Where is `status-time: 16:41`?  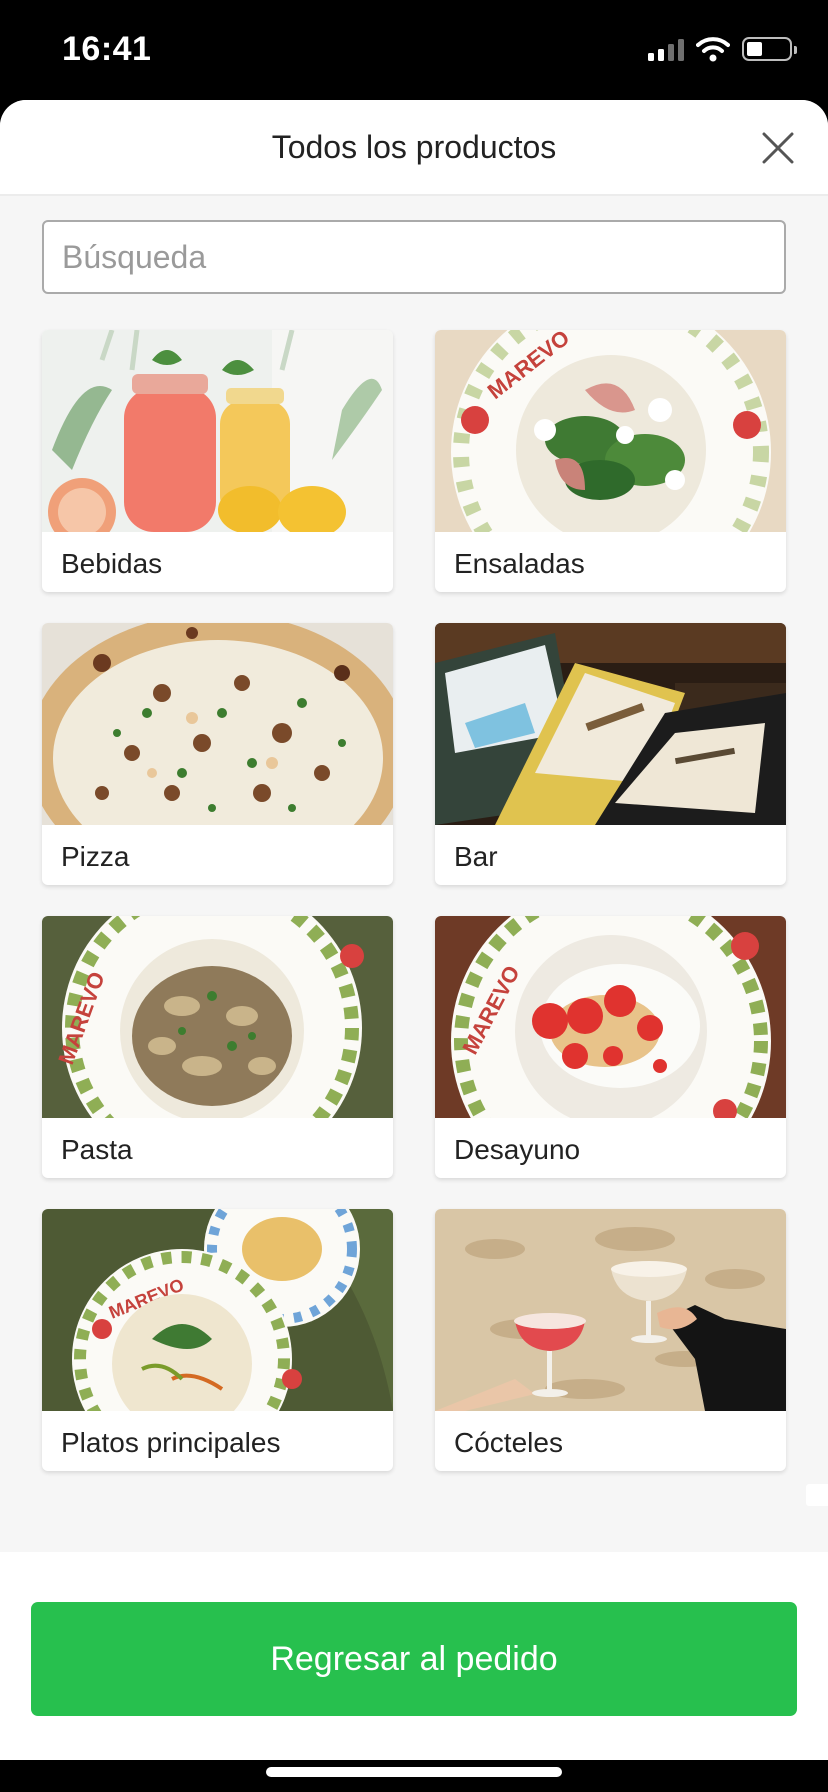
status-time: 16:41 is located at coordinates (107, 49).